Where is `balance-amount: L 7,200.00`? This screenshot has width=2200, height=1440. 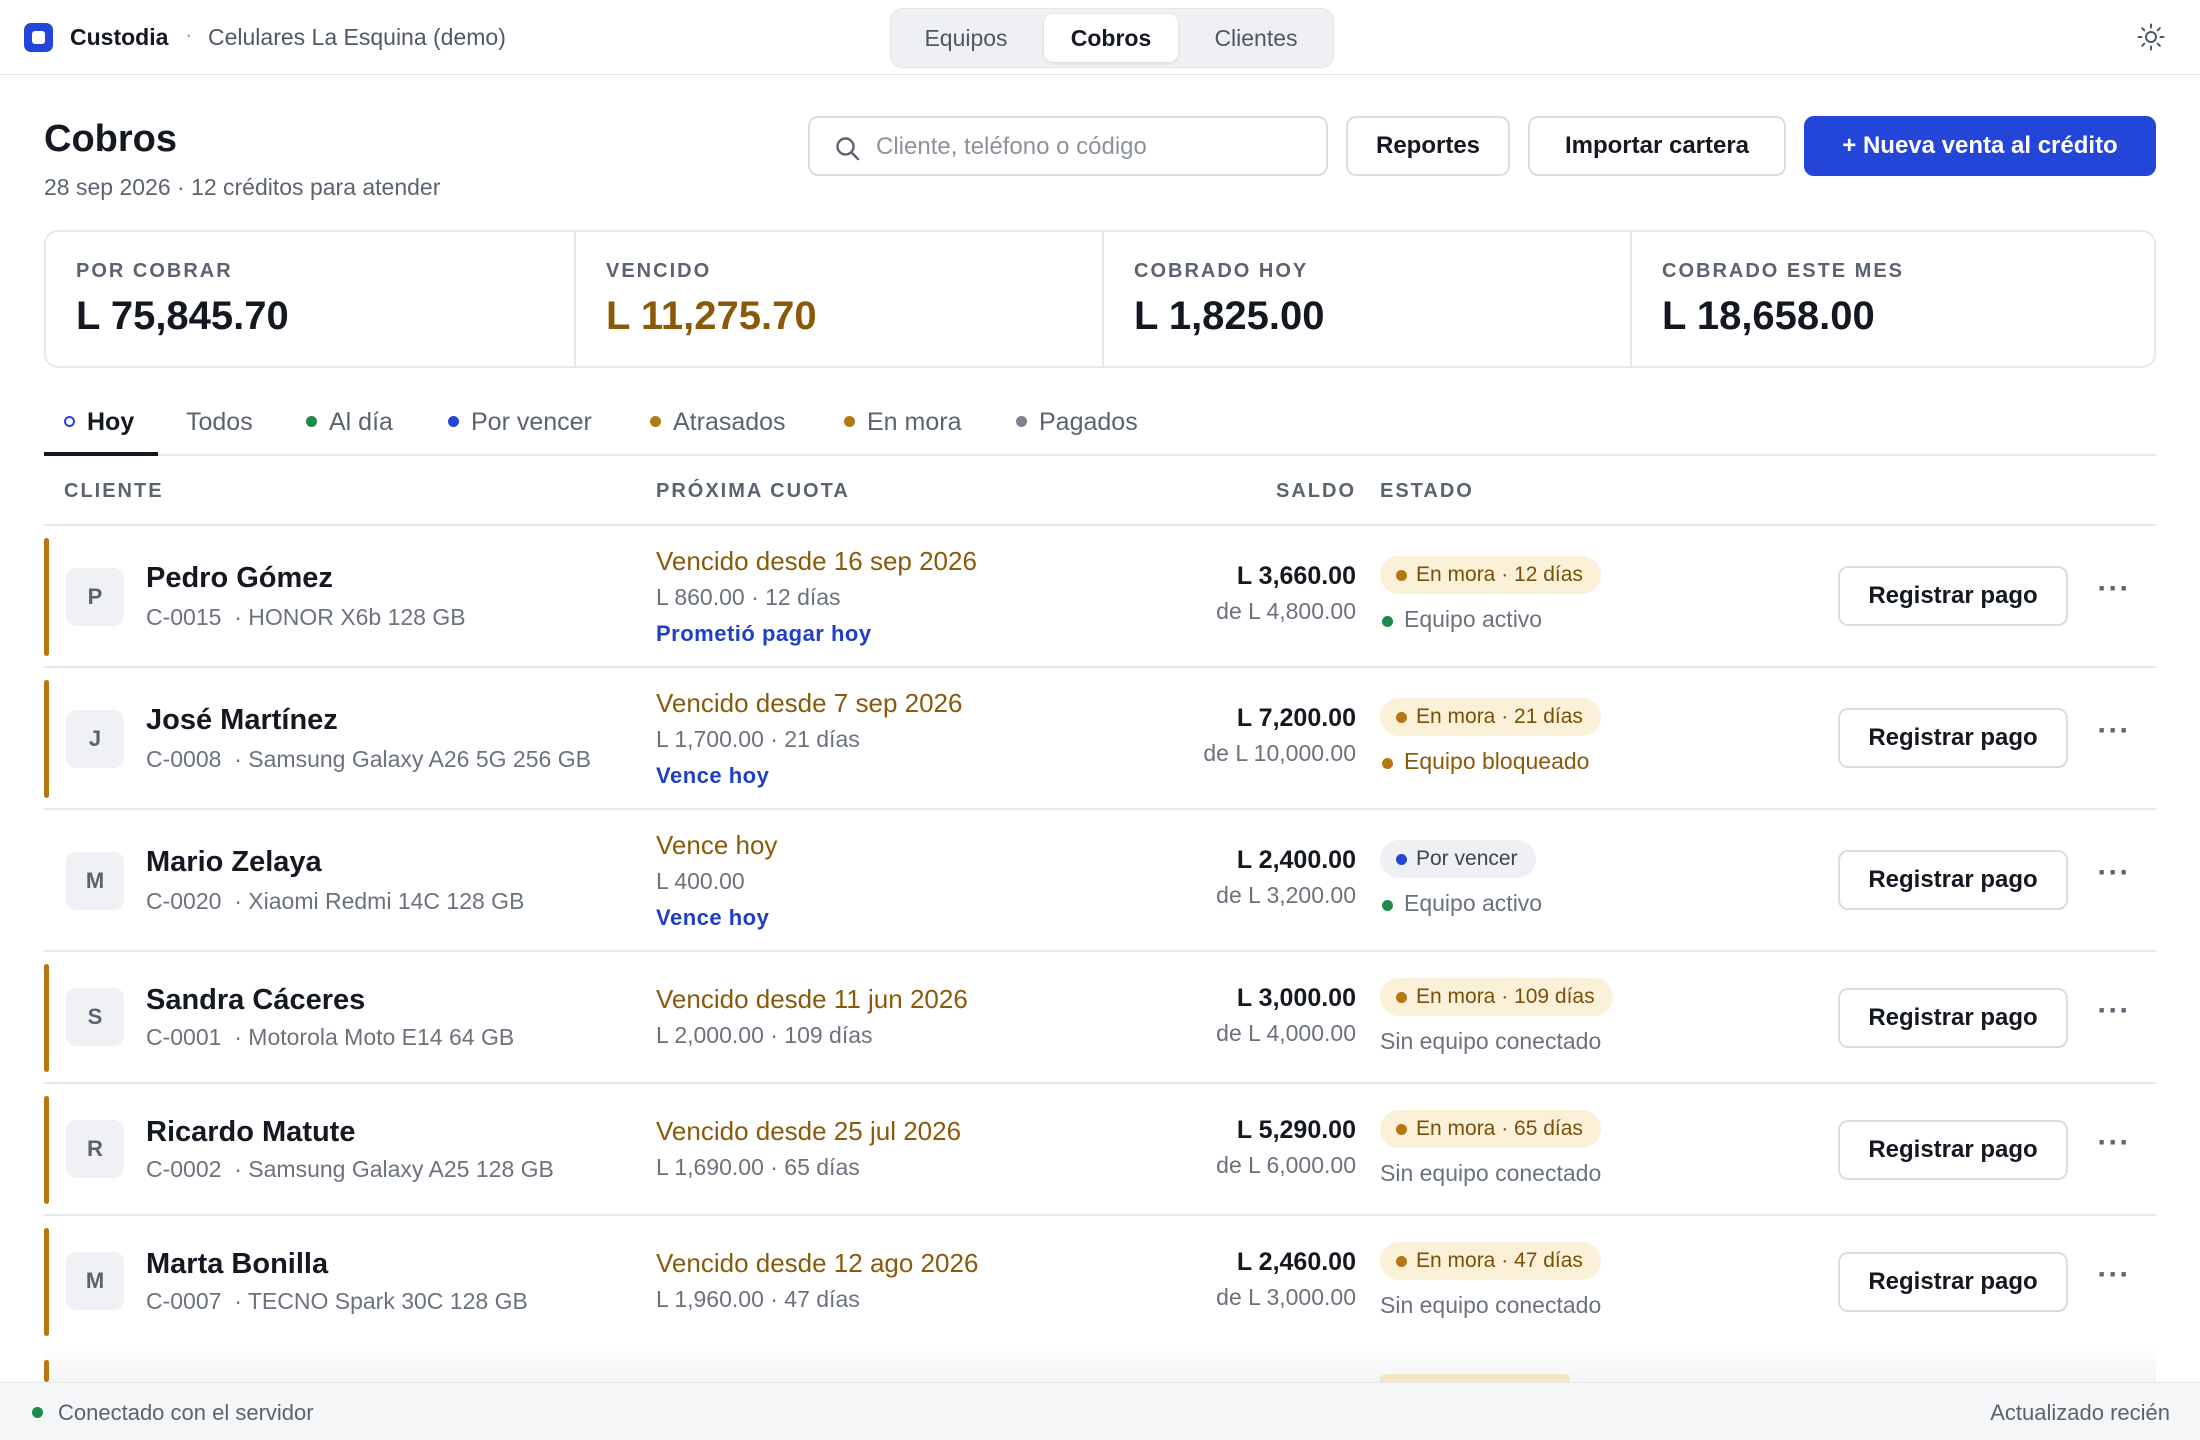 balance-amount: L 7,200.00 is located at coordinates (1296, 718).